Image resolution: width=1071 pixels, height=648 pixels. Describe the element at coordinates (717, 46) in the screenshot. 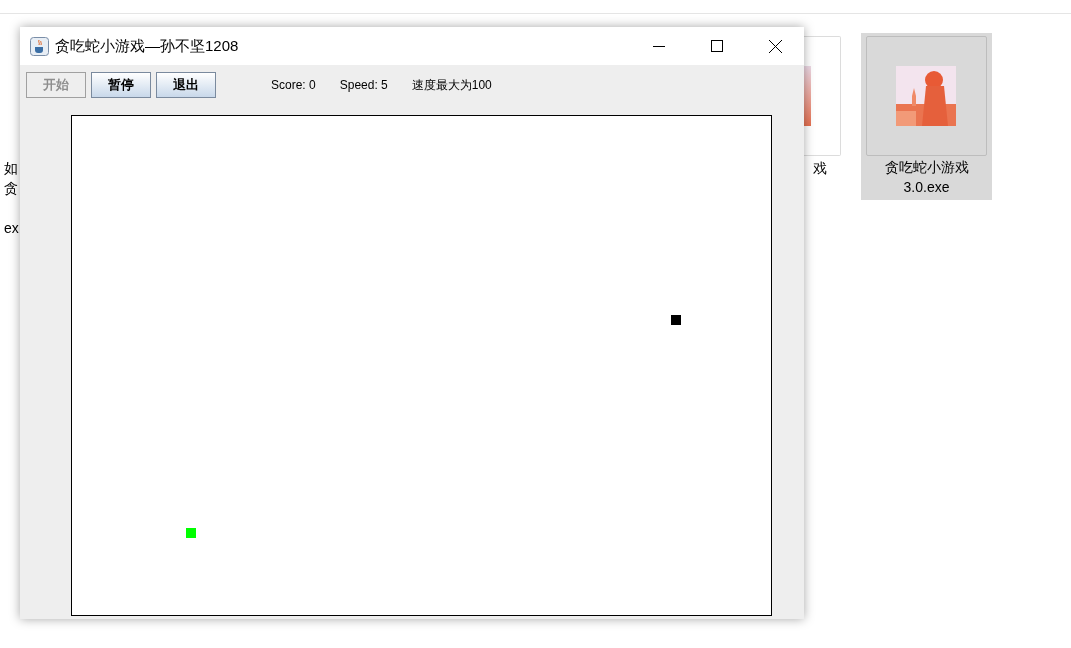

I see `maximize-icon` at that location.